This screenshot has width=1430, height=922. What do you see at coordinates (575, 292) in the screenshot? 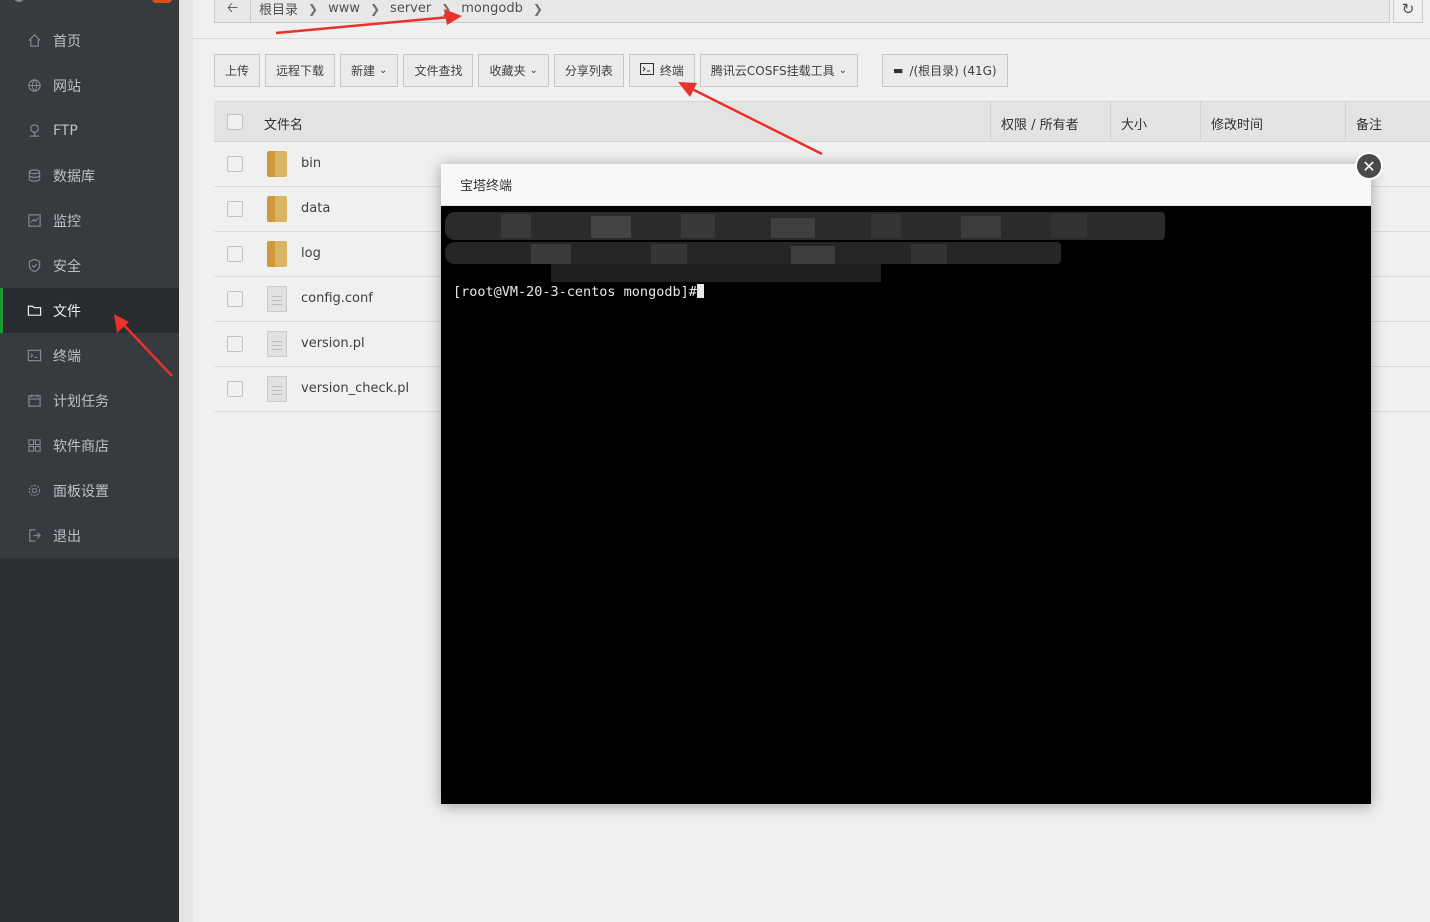
I see `prompt-text: [root@VM-20-3-centos mongodb]#` at bounding box center [575, 292].